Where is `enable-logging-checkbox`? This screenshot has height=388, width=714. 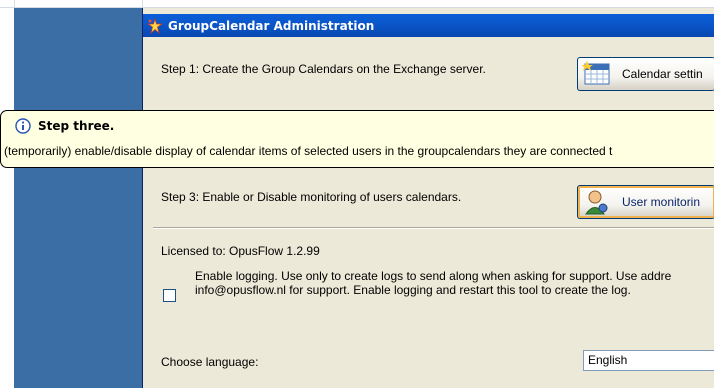 enable-logging-checkbox is located at coordinates (169, 295).